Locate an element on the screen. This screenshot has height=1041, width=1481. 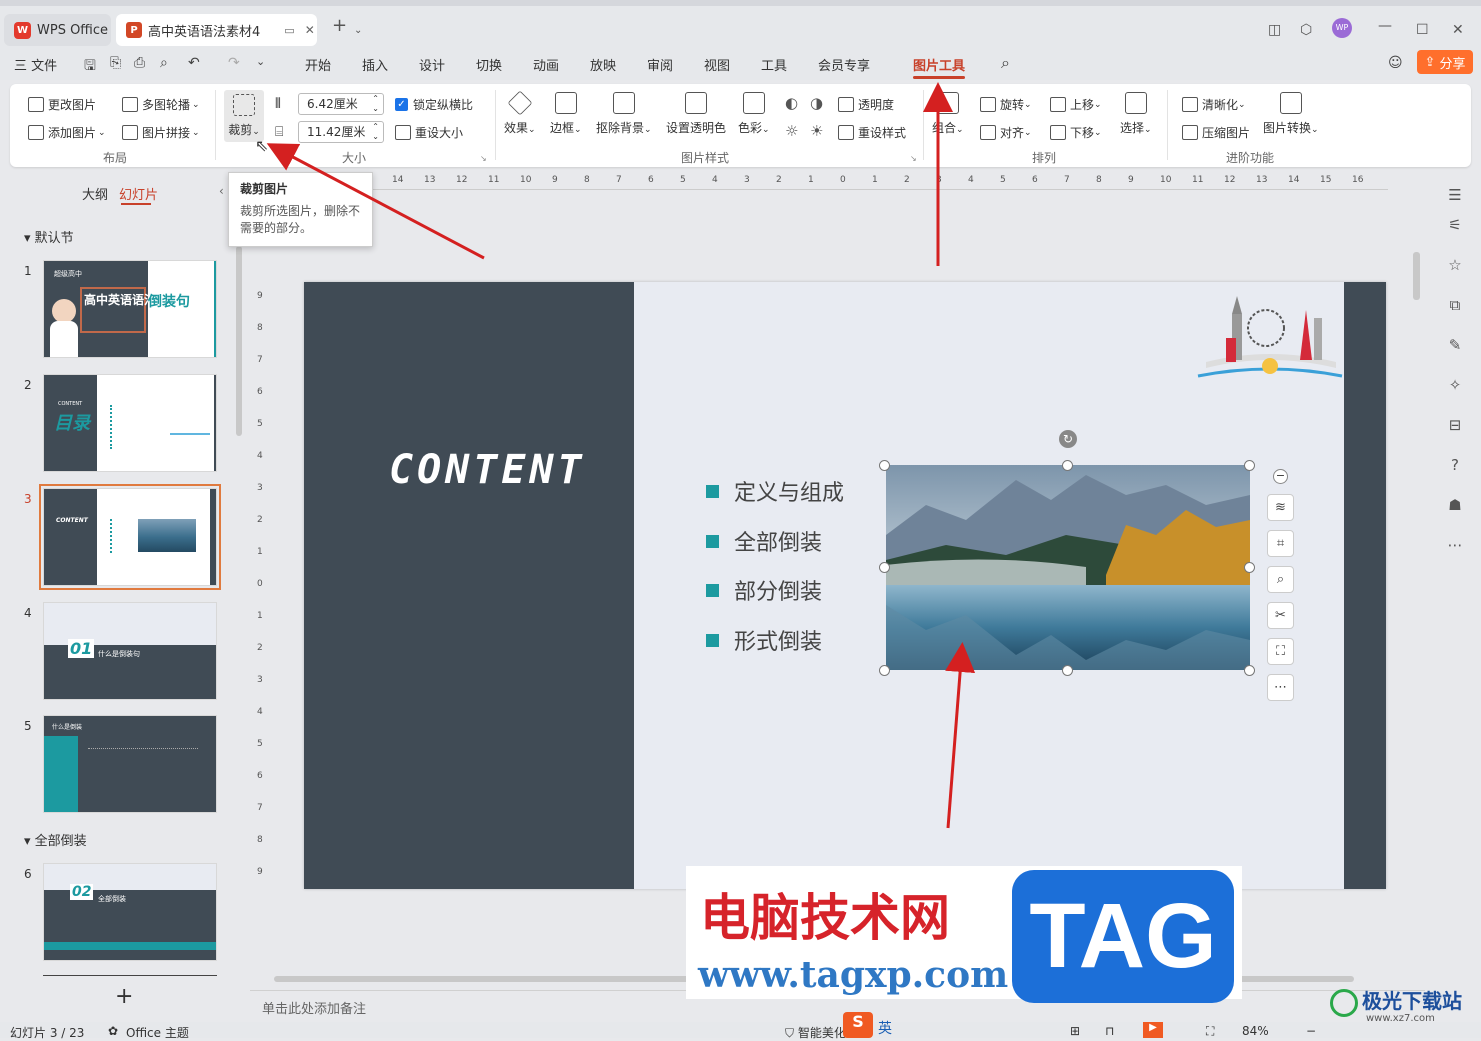
menu-animation: 动画 is located at coordinates (546, 64).